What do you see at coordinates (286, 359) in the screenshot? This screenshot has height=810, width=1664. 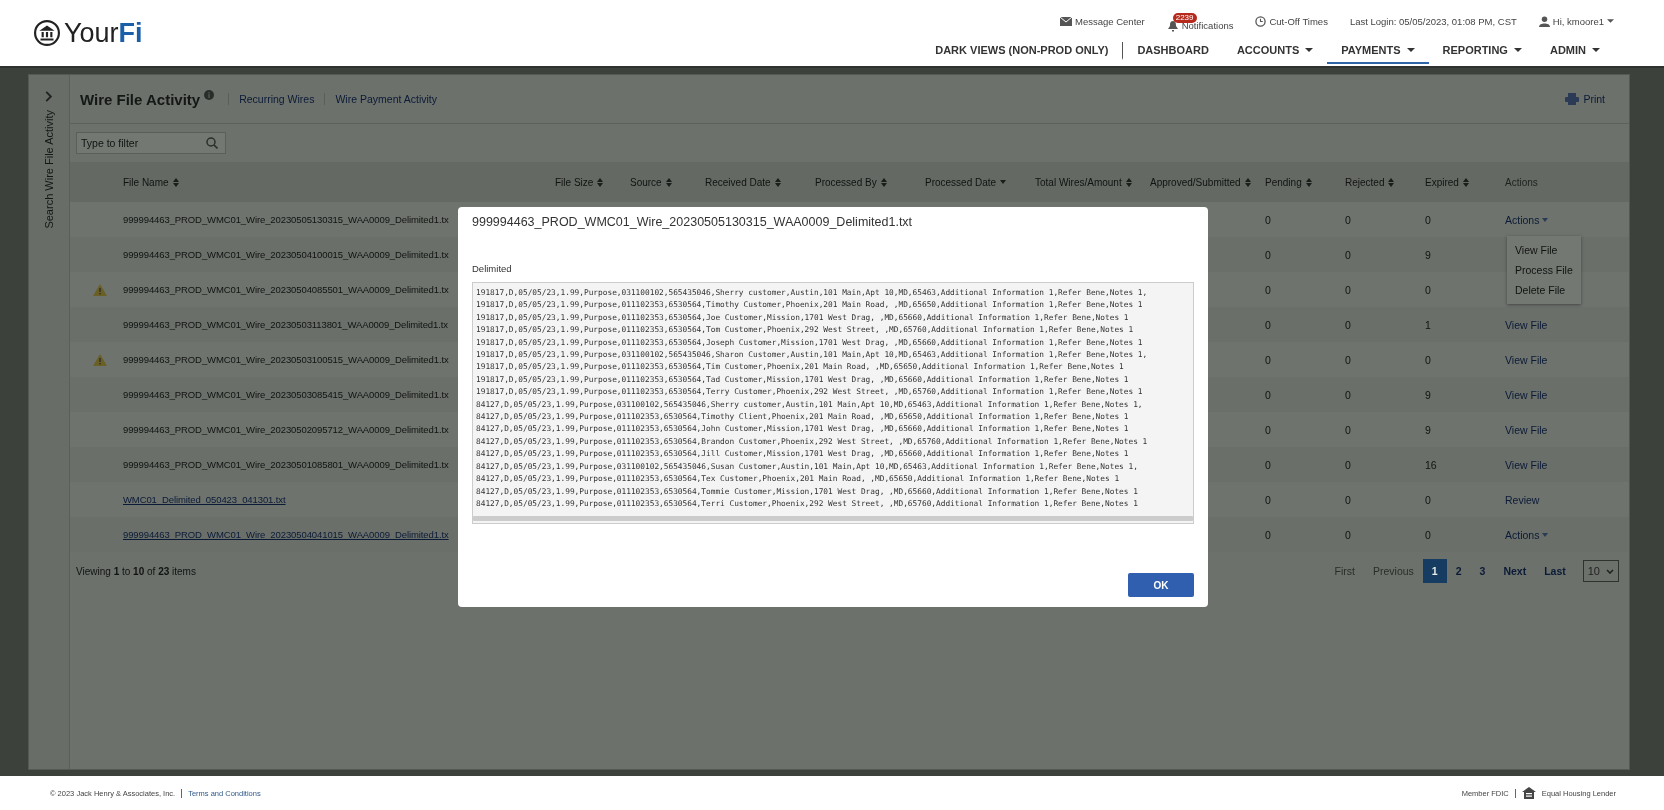 I see `file-name-cell: 999994463_PROD_WMC01_Wire_20230503100515_WAA0009_Delimited1.tx` at bounding box center [286, 359].